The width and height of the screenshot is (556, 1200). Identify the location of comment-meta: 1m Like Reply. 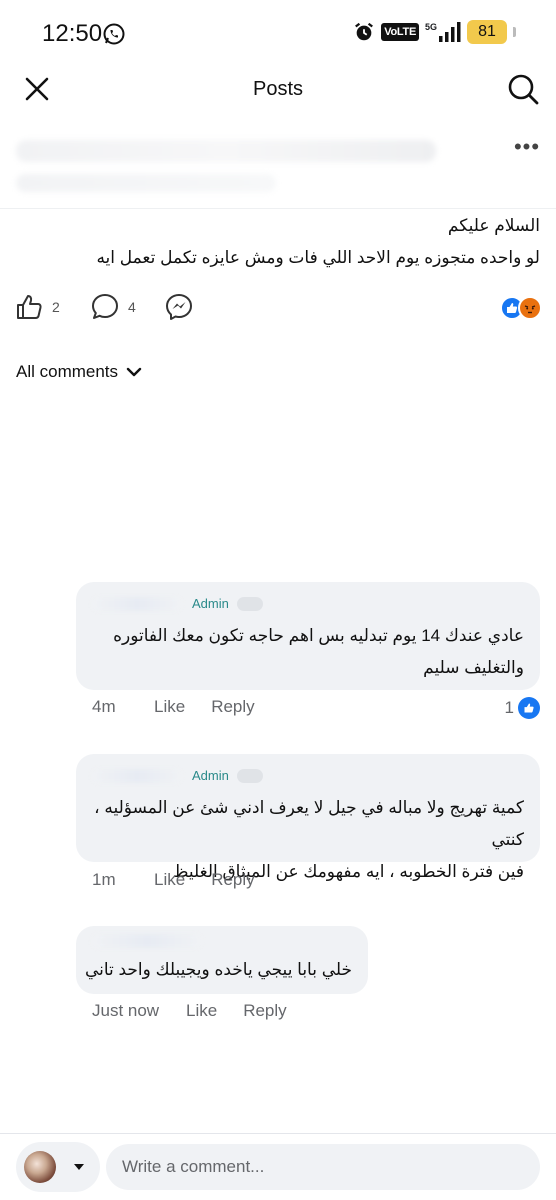
(173, 880).